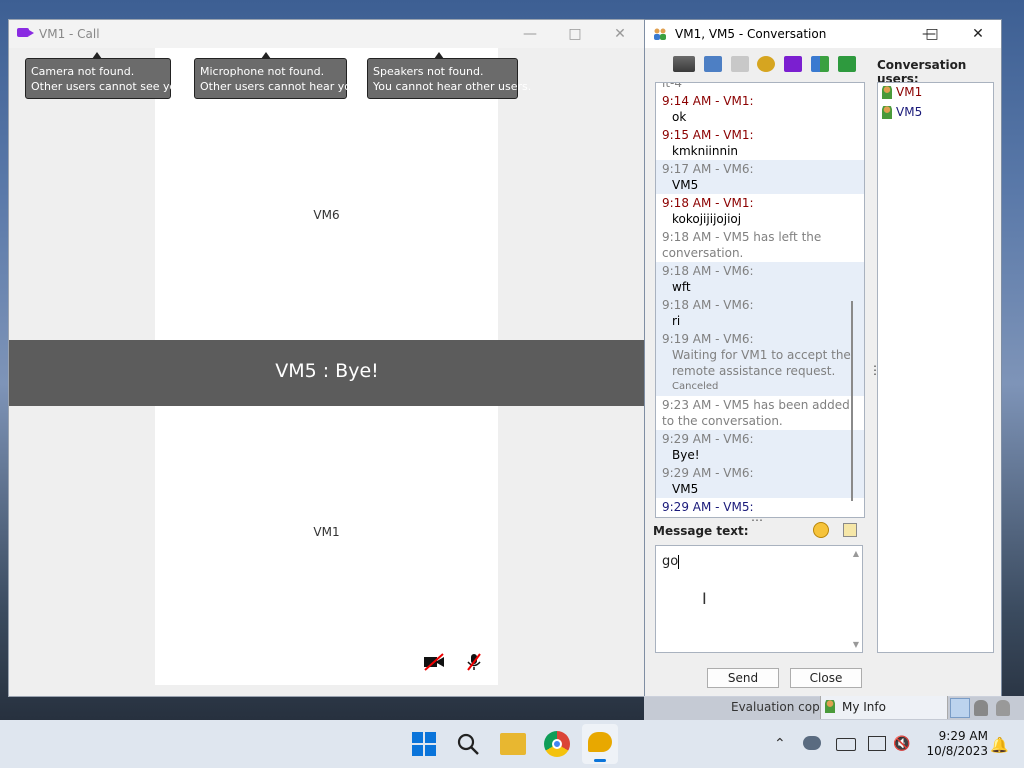 The width and height of the screenshot is (1024, 768). I want to click on start-icon, so click(424, 744).